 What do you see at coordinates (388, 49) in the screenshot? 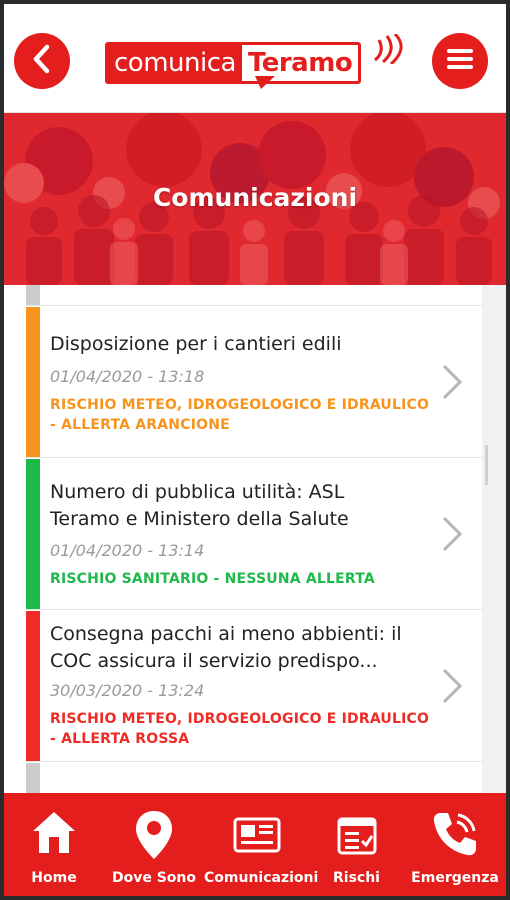
I see `signal-icon` at bounding box center [388, 49].